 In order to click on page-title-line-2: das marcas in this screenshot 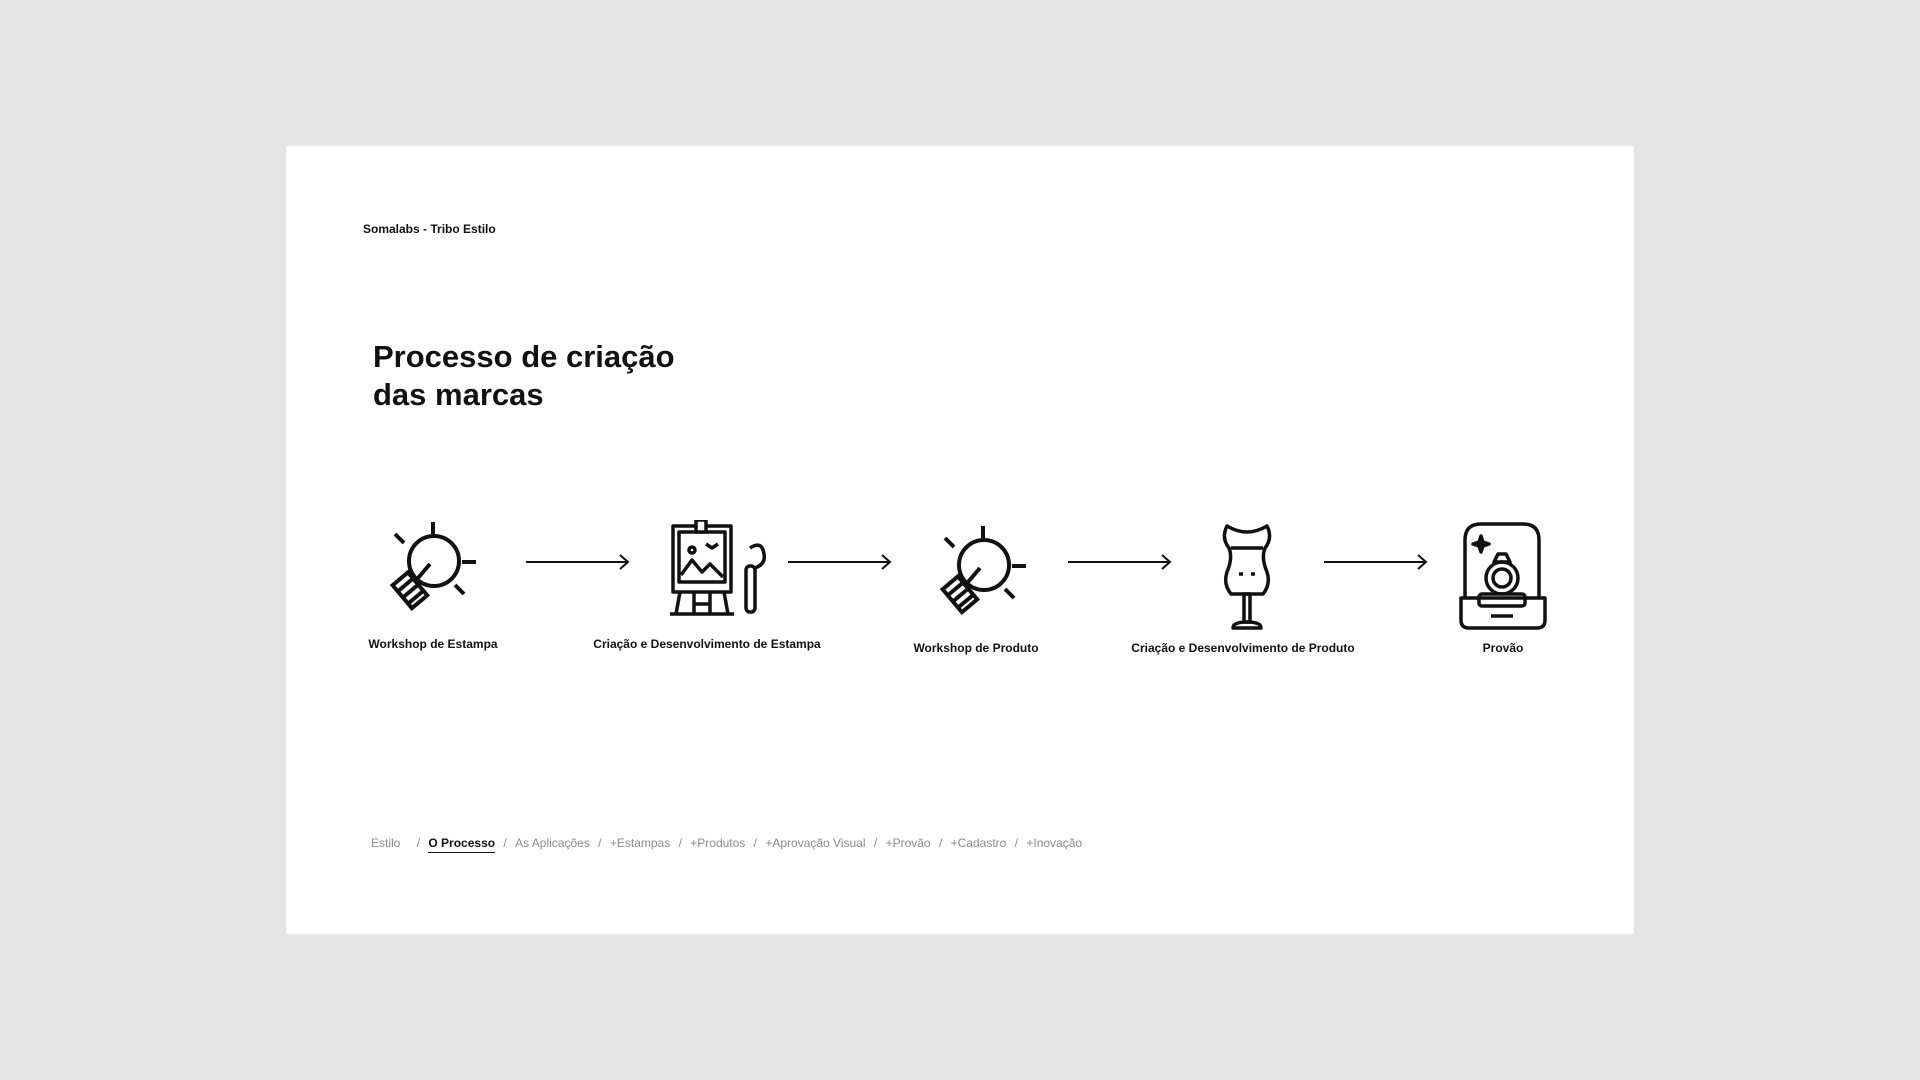, I will do `click(458, 394)`.